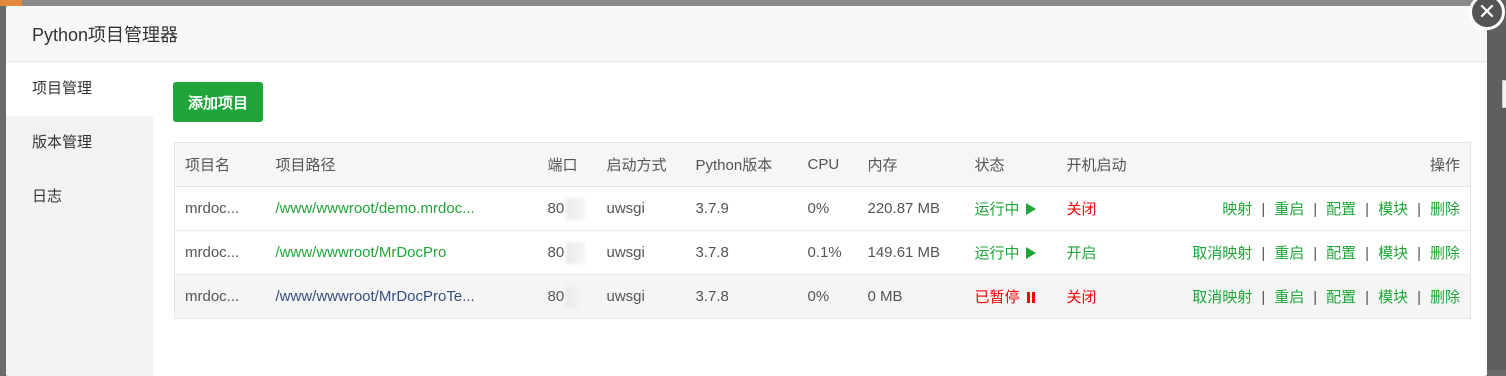 This screenshot has width=1506, height=376. Describe the element at coordinates (641, 164) in the screenshot. I see `col-header-start-mode: 启动方式` at that location.